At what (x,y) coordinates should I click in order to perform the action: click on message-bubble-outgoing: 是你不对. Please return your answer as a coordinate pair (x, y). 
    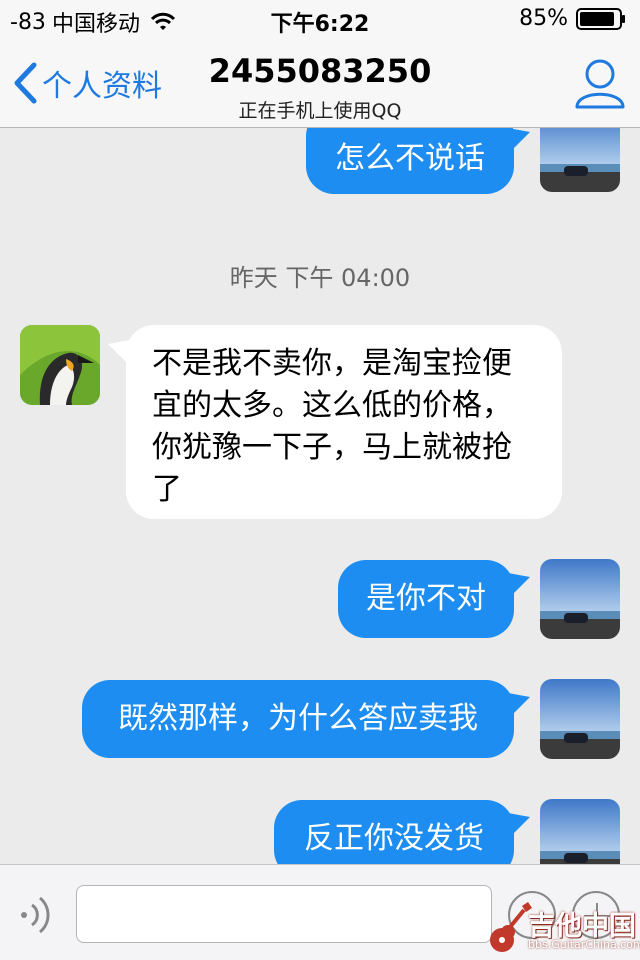
    Looking at the image, I should click on (426, 599).